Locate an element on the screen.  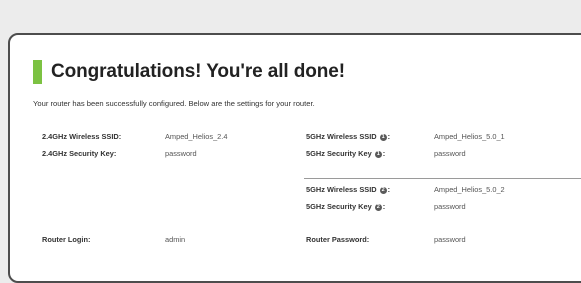
router-password-label-text: Router Password: is located at coordinates (338, 239).